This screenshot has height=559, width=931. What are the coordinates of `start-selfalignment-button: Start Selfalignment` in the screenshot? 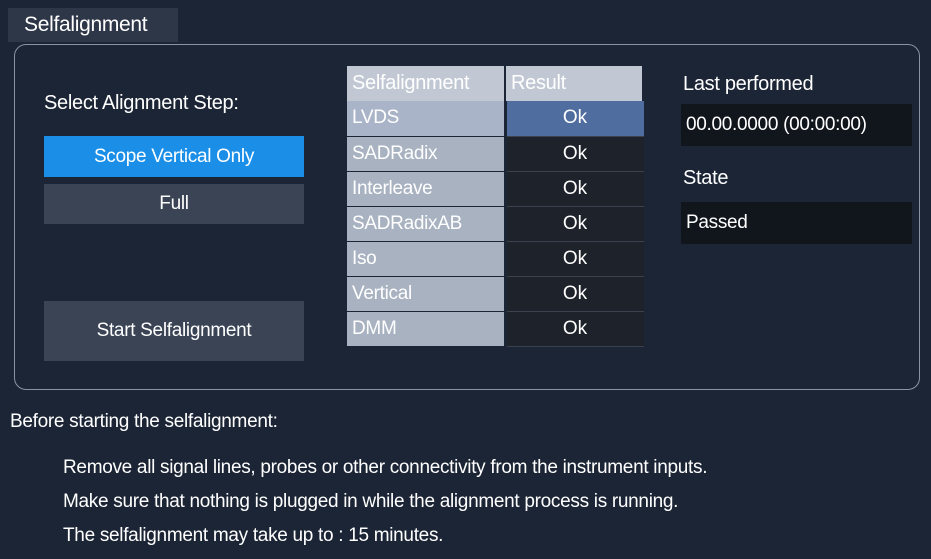 It's located at (174, 331).